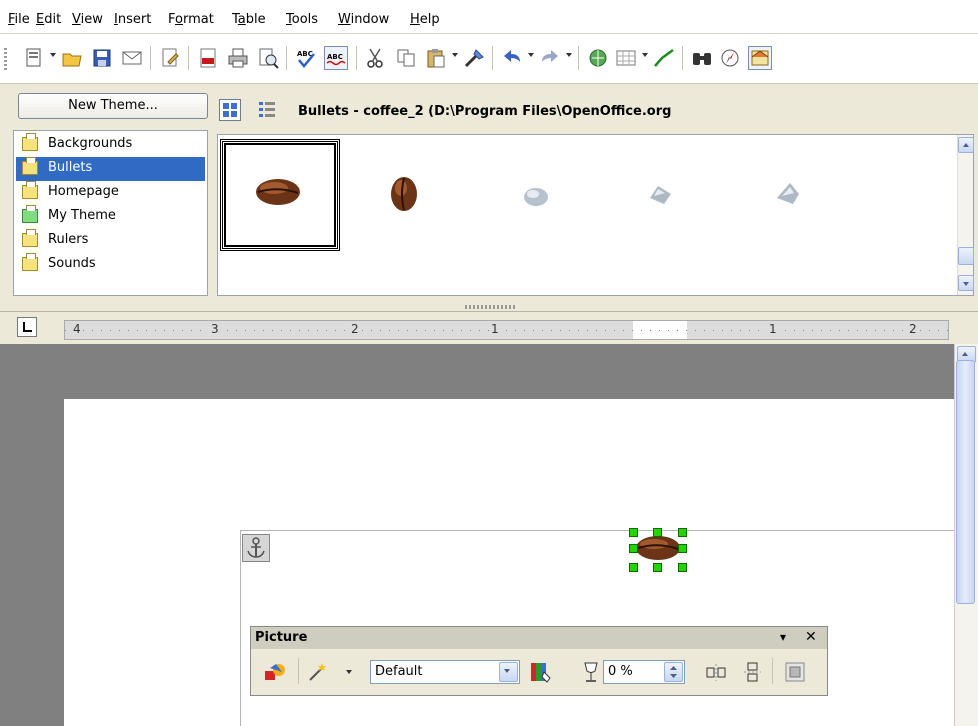 The width and height of the screenshot is (978, 726). Describe the element at coordinates (110, 145) in the screenshot. I see `theme-item-backgrounds: Backgrounds` at that location.